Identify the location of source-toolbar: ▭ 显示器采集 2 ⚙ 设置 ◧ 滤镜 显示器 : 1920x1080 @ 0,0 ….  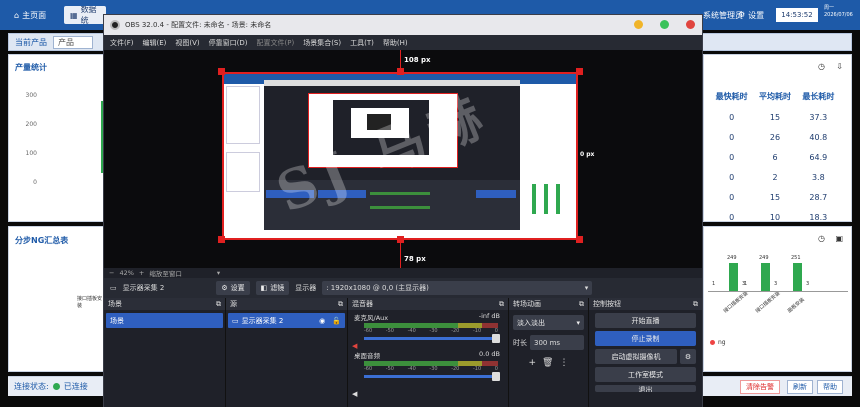
(403, 288).